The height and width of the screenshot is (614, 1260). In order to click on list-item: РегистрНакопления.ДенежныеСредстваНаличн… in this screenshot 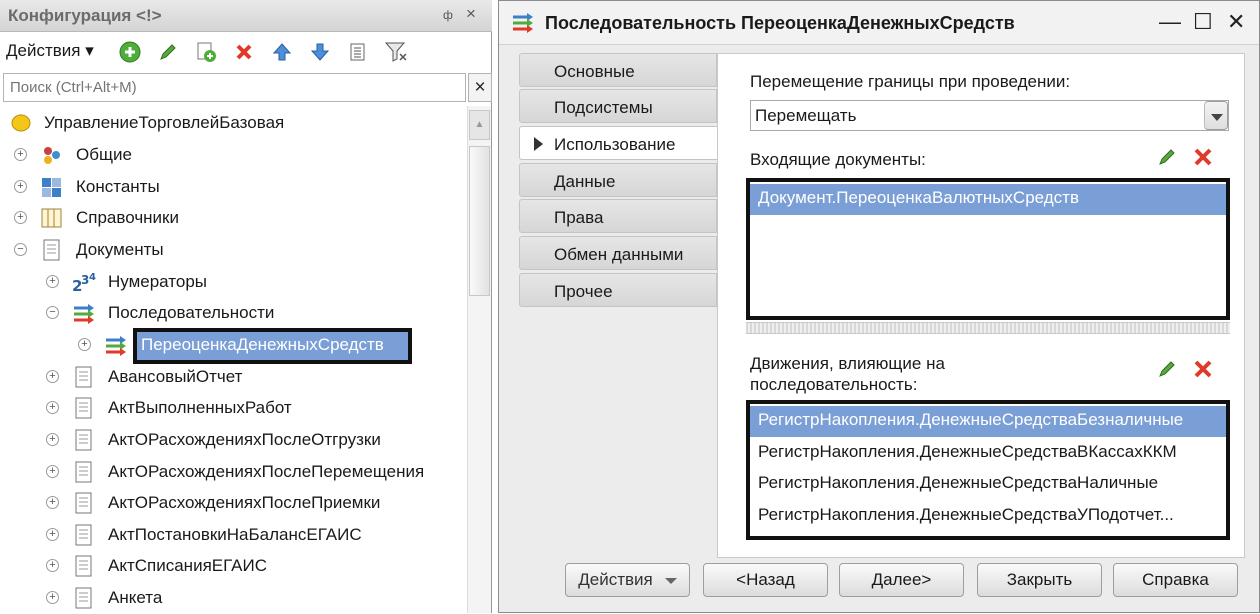, I will do `click(988, 484)`.